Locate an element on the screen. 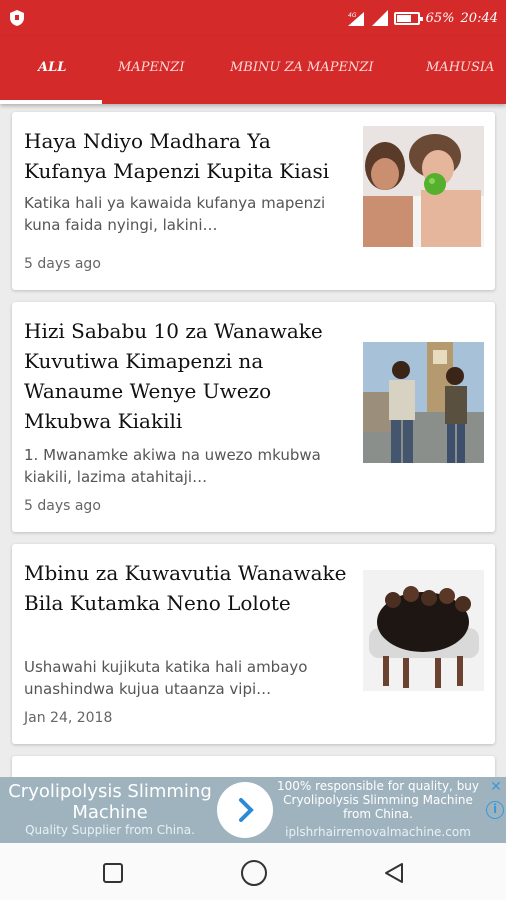  tab-mapenzi: MAPENZI is located at coordinates (151, 67).